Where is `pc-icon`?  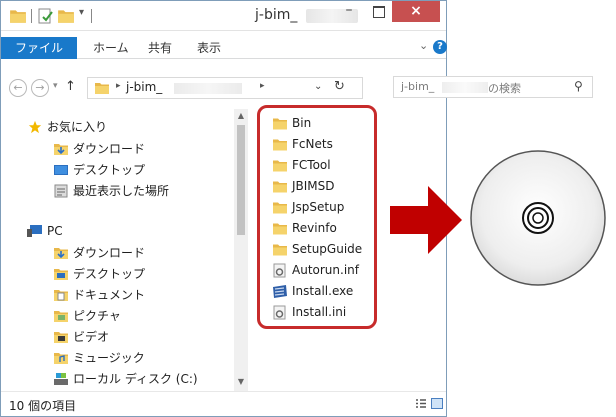
pc-icon is located at coordinates (34, 231).